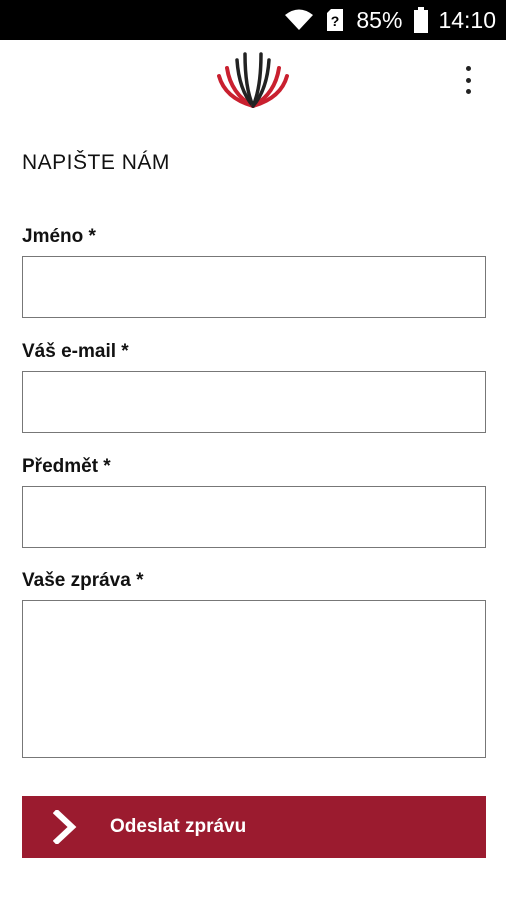 The width and height of the screenshot is (506, 900). I want to click on page-title: NAPIŠTE NÁM, so click(96, 162).